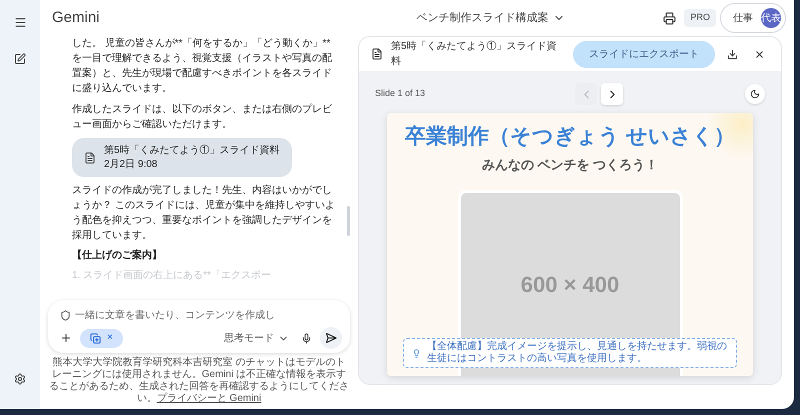 Image resolution: width=800 pixels, height=415 pixels. Describe the element at coordinates (192, 151) in the screenshot. I see `attachment-title: 第5時「くみたてよう①」スライド資料` at that location.